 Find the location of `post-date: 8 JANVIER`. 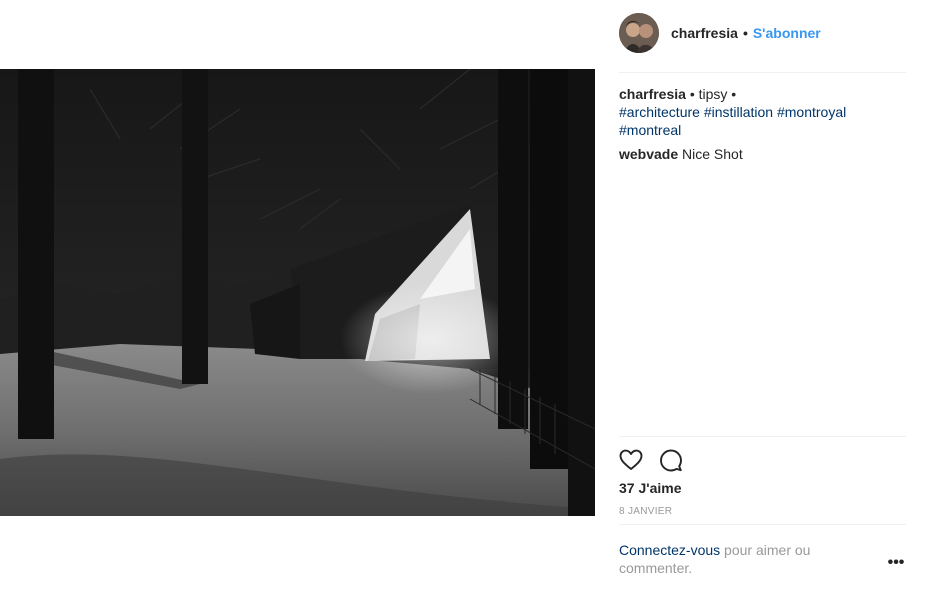

post-date: 8 JANVIER is located at coordinates (645, 511).